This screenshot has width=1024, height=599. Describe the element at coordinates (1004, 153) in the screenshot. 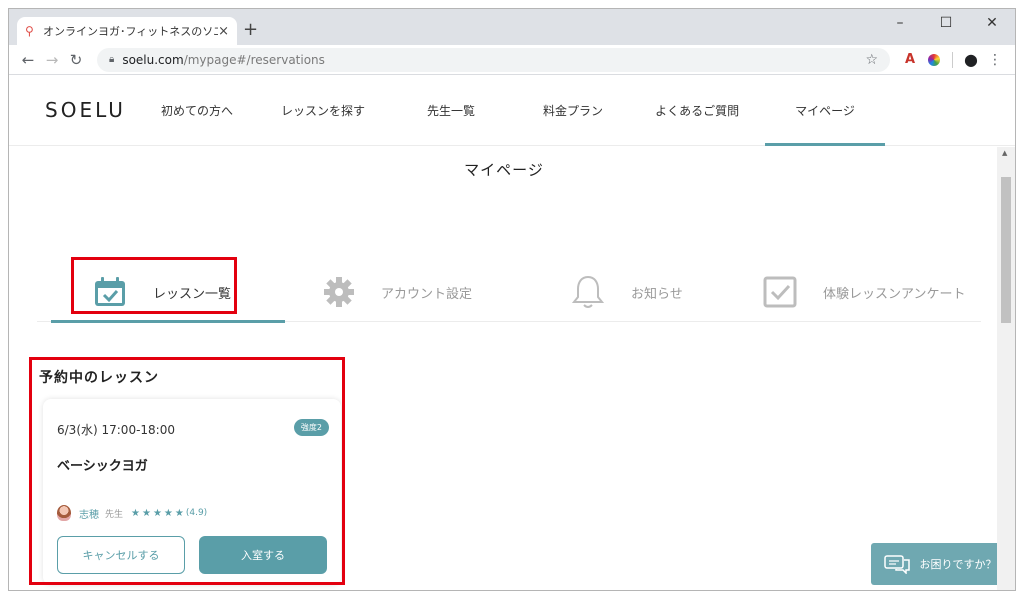

I see `scroll-up-icon: ▲` at that location.